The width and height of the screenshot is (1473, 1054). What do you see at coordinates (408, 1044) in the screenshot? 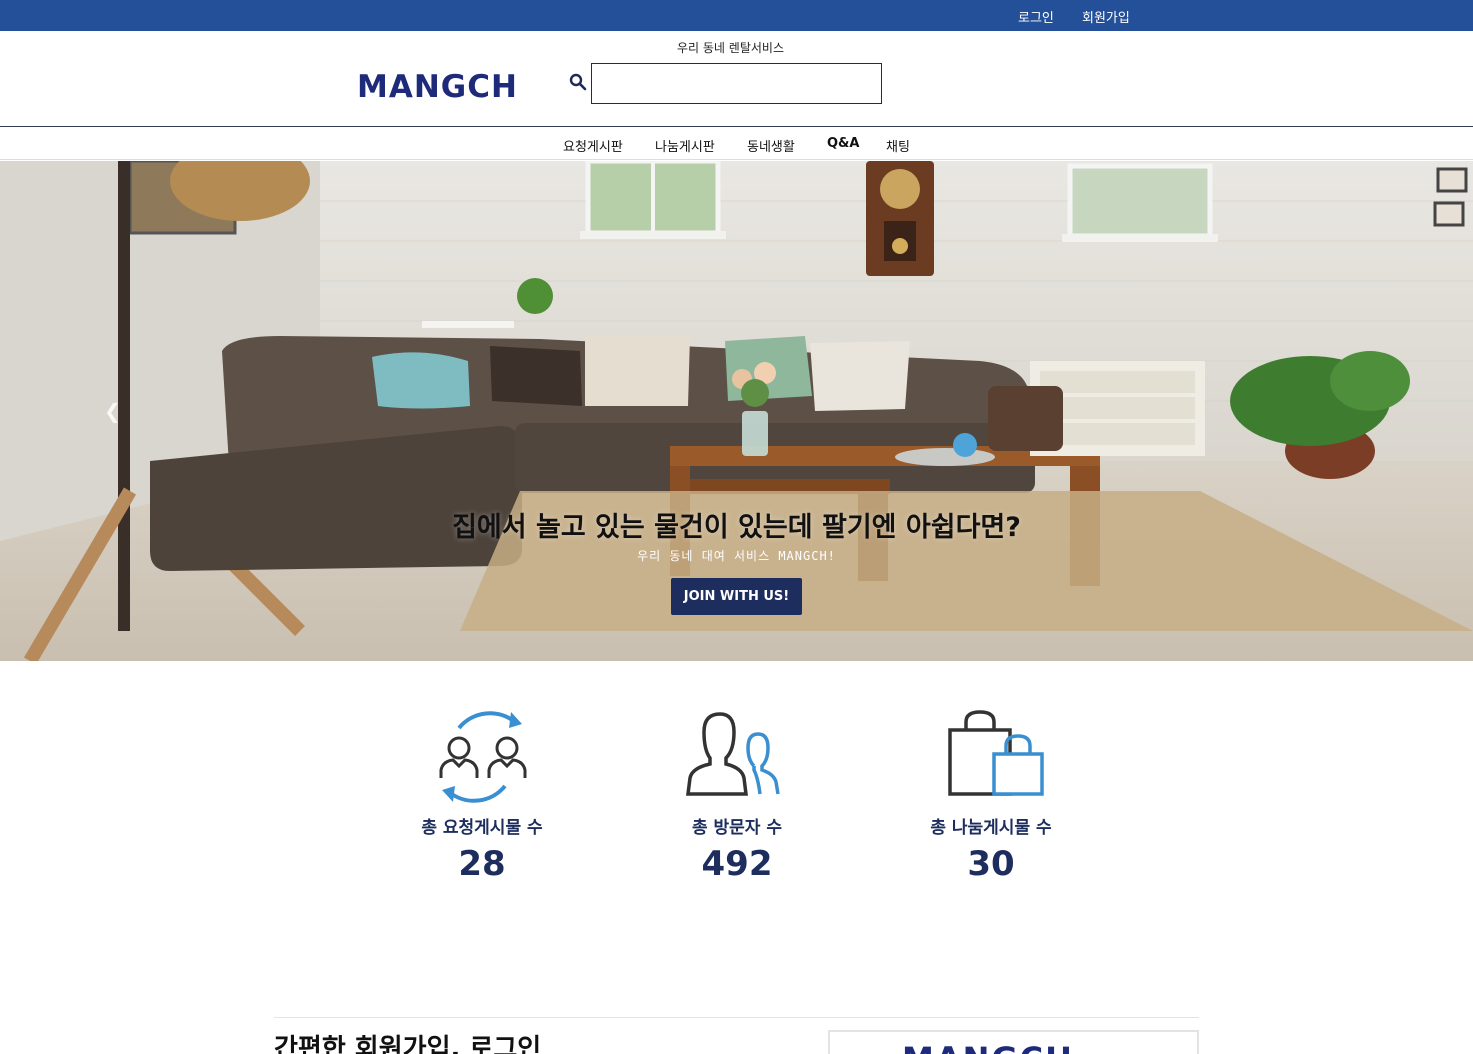
I see `section-title: 간편한 회원가입, 로그인` at bounding box center [408, 1044].